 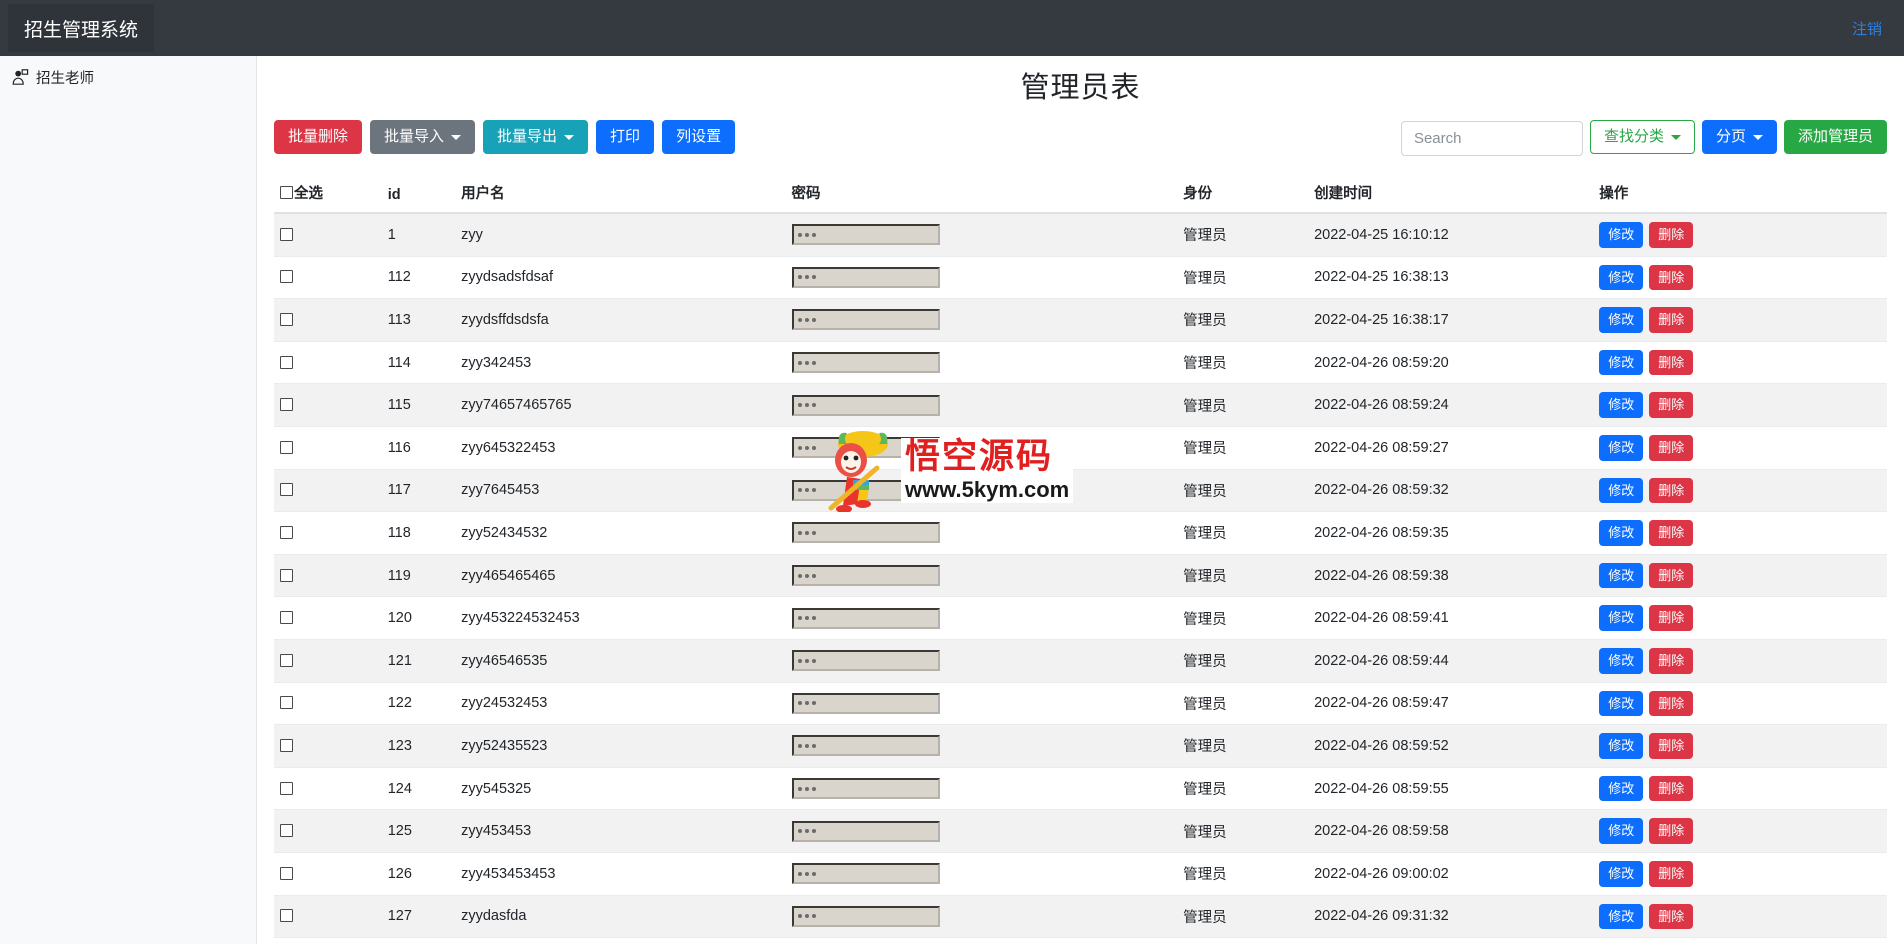 What do you see at coordinates (423, 137) in the screenshot?
I see `batch-import-button: 批量导入` at bounding box center [423, 137].